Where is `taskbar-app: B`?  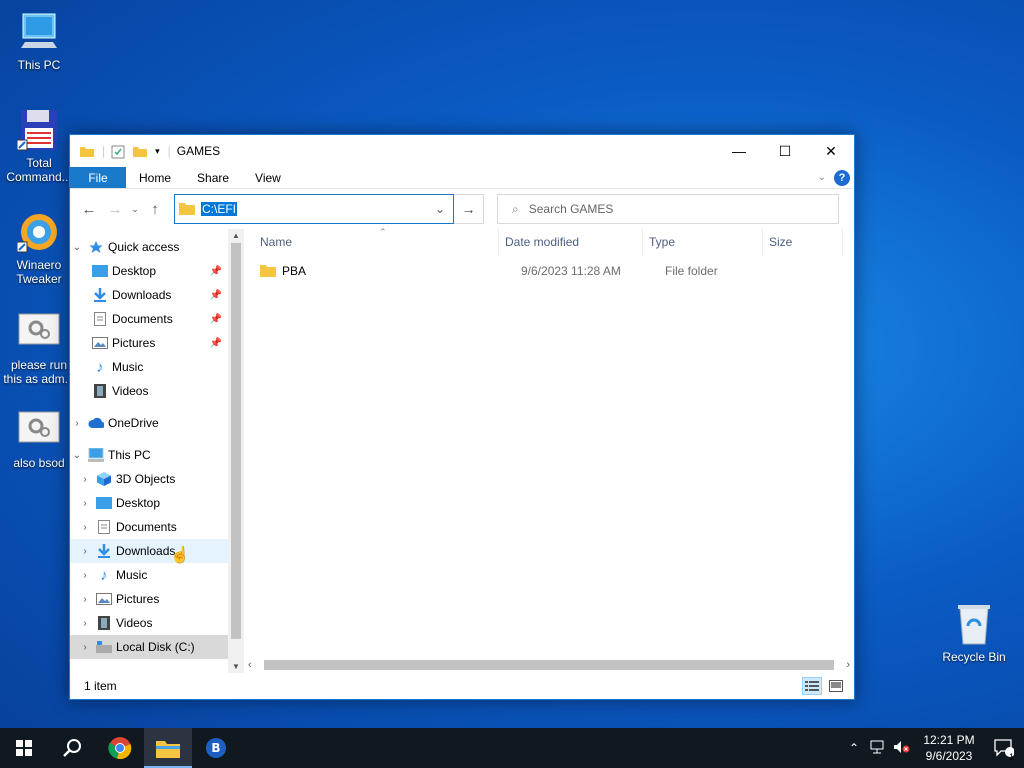 taskbar-app: B is located at coordinates (216, 748).